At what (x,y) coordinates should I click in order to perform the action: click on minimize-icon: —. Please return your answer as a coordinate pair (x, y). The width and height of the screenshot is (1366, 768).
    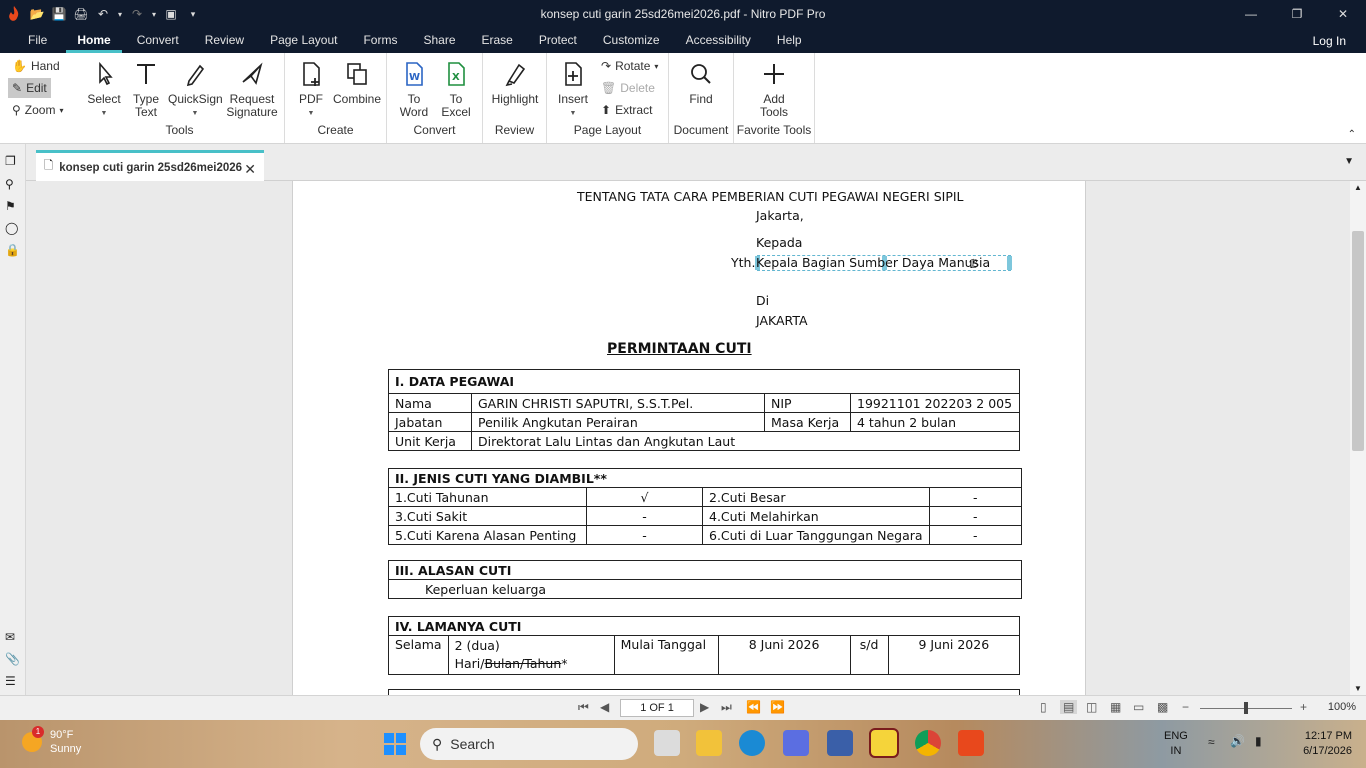
    Looking at the image, I should click on (1251, 14).